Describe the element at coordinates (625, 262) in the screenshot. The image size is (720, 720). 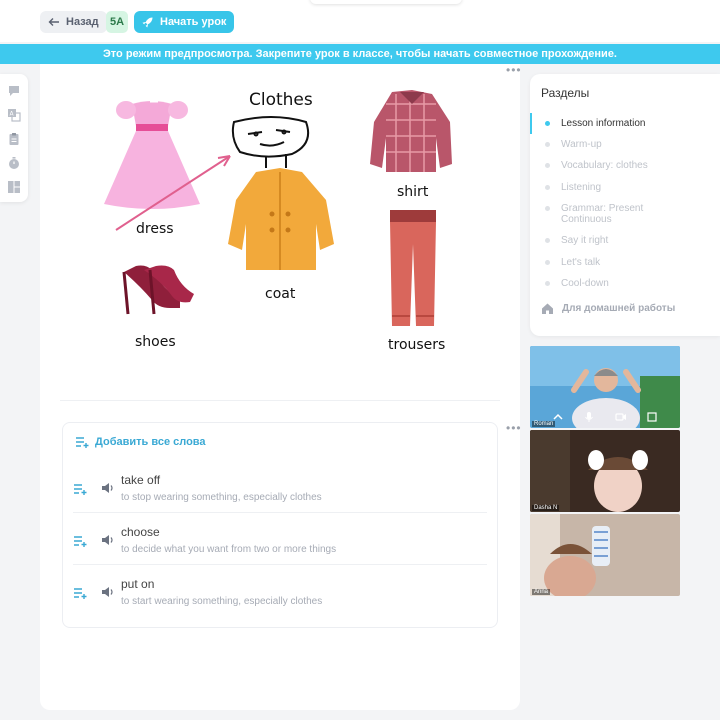
I see `section-item-lets-talk: Let's talk` at that location.